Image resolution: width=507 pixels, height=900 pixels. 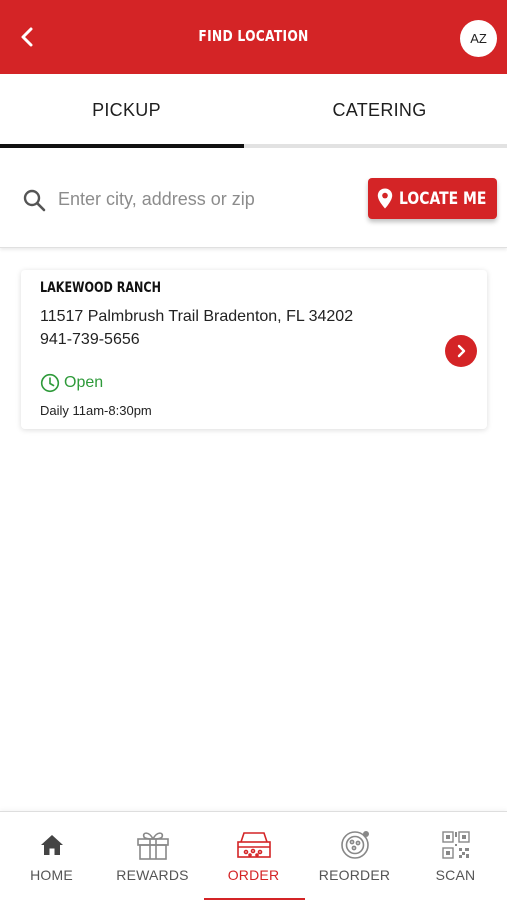 I want to click on location-details-button, so click(x=461, y=351).